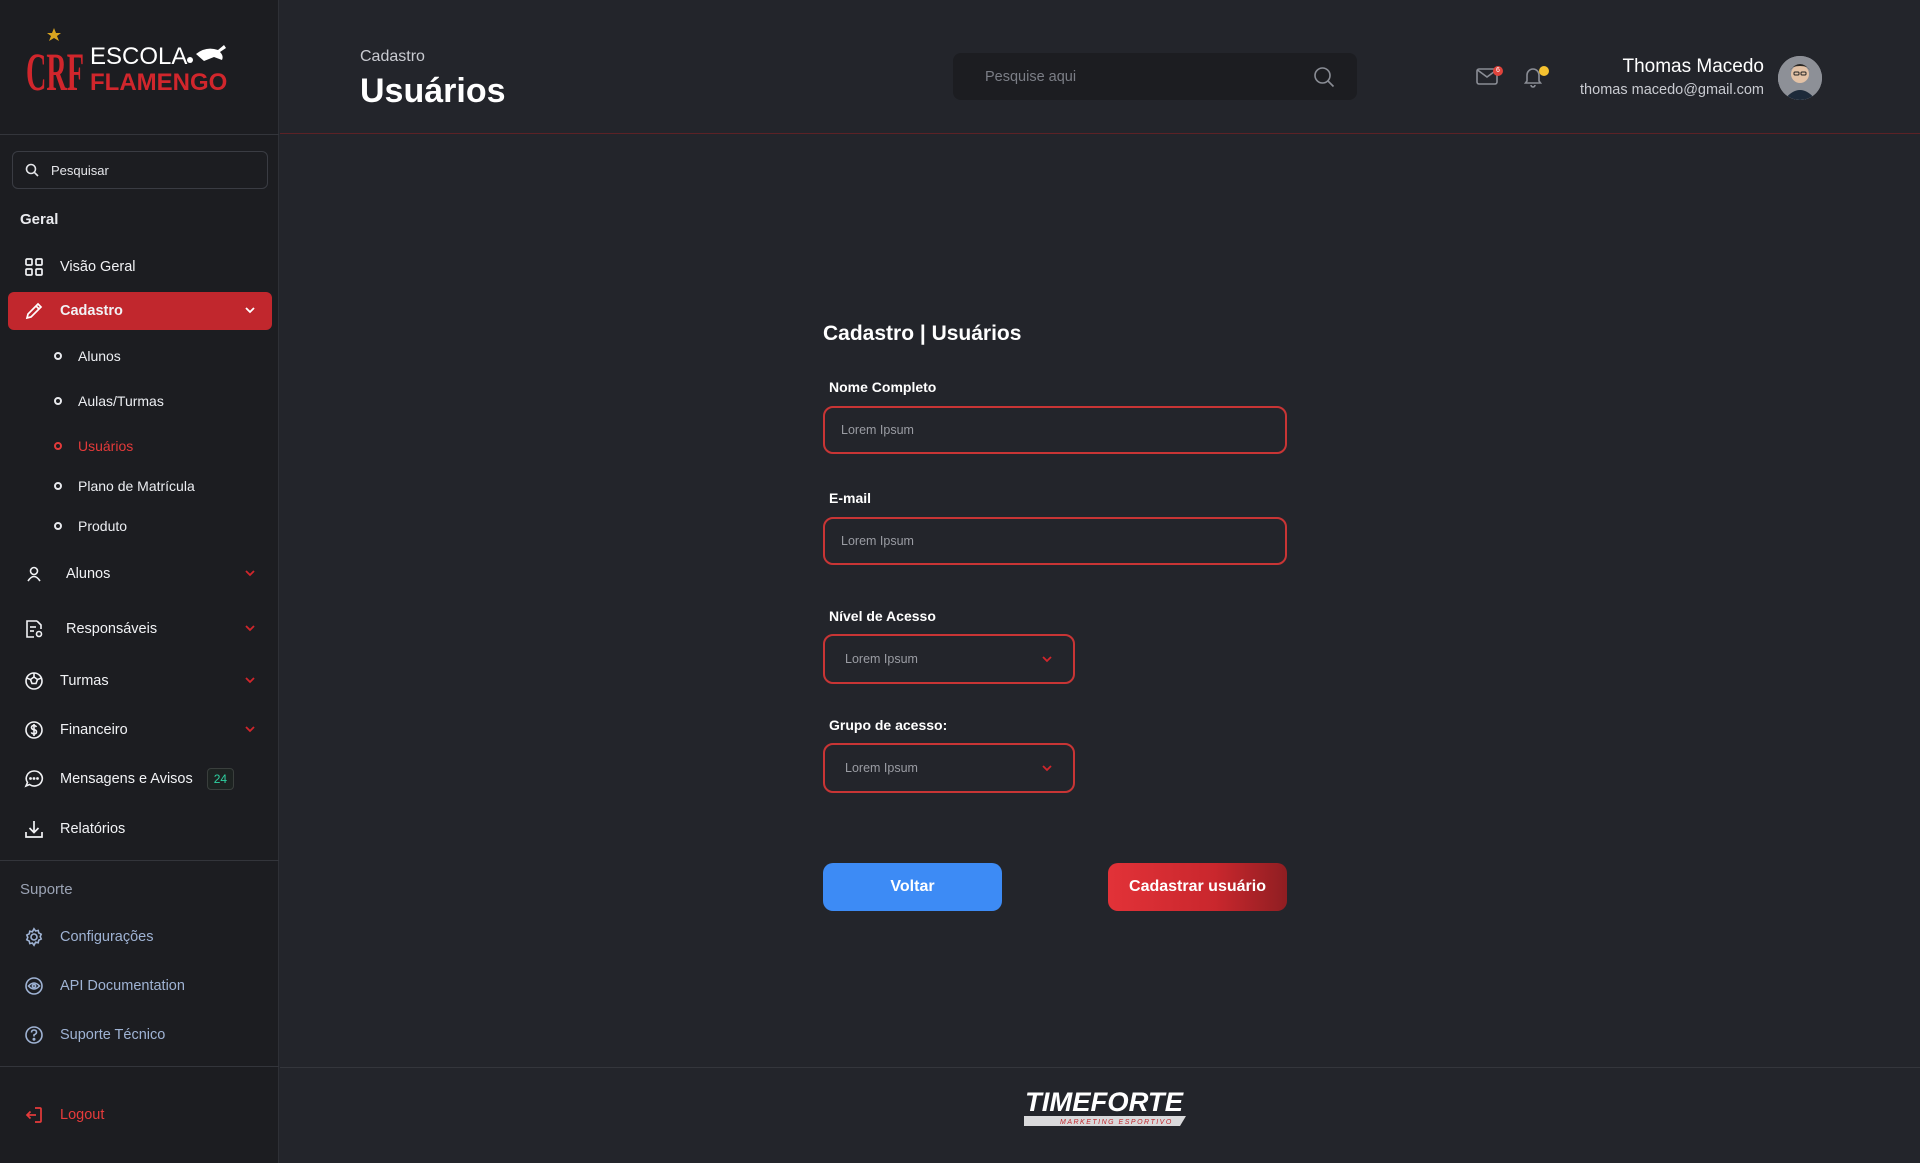 Image resolution: width=1920 pixels, height=1163 pixels. Describe the element at coordinates (34, 629) in the screenshot. I see `guardian-document-icon` at that location.